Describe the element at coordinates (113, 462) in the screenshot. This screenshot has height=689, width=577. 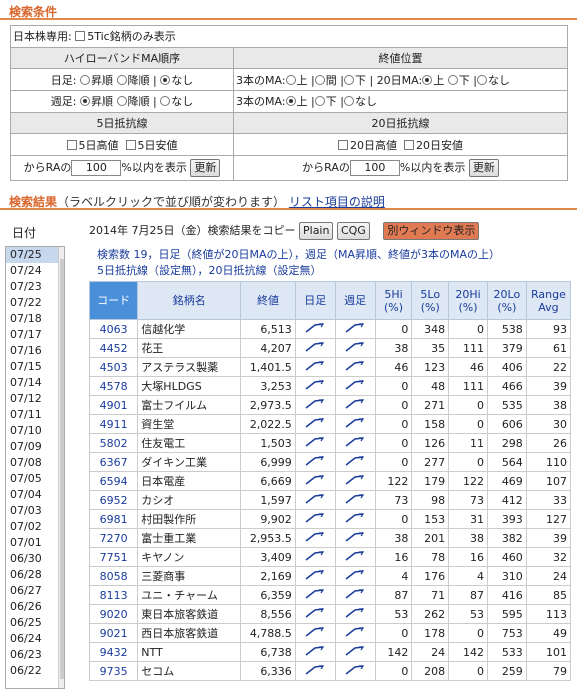
I see `stock-code: 6367` at that location.